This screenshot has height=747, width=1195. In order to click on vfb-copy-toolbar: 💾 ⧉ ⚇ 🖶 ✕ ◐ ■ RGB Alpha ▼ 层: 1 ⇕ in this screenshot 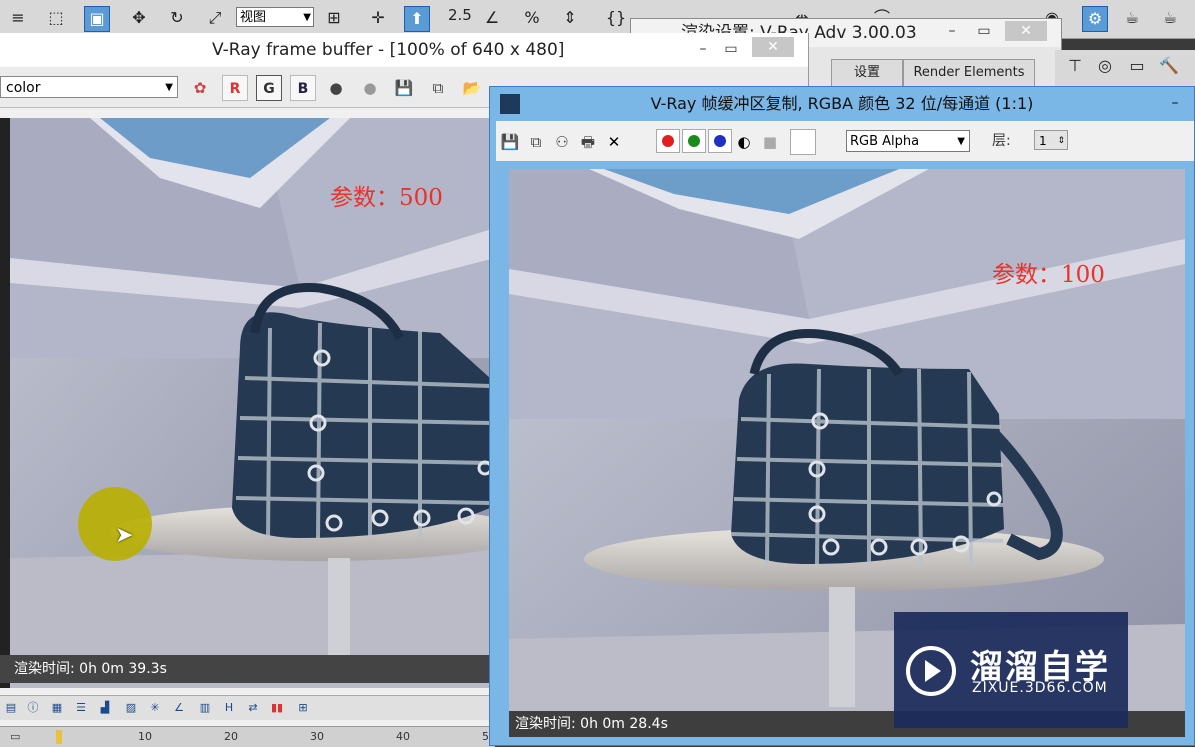, I will do `click(845, 141)`.